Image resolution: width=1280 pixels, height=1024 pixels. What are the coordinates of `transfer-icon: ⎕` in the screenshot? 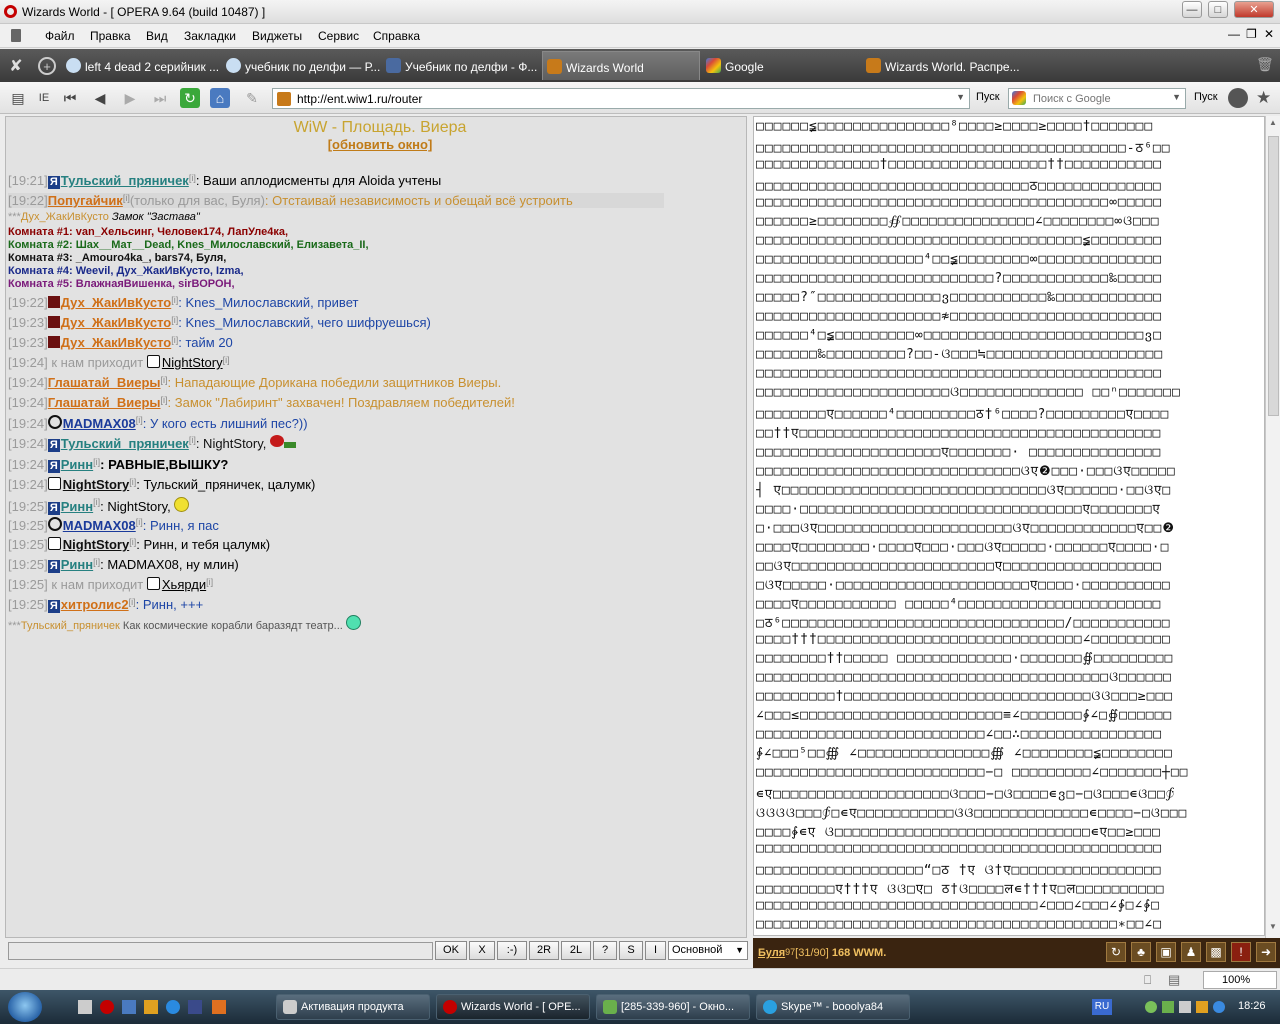 It's located at (1147, 980).